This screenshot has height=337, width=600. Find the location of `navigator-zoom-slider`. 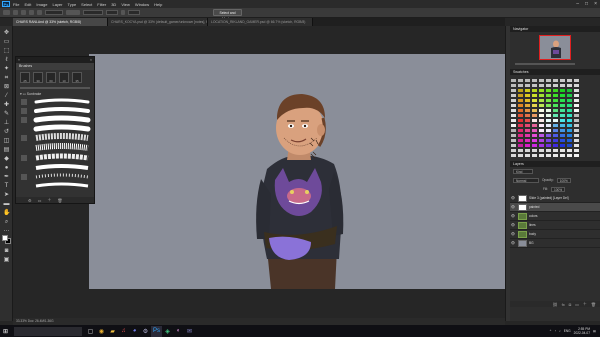

navigator-zoom-slider is located at coordinates (545, 64).